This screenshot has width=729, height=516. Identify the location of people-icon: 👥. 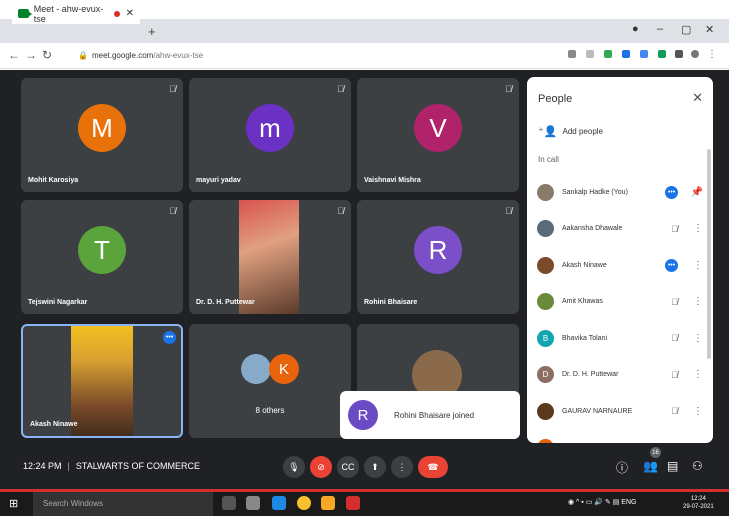
(650, 466).